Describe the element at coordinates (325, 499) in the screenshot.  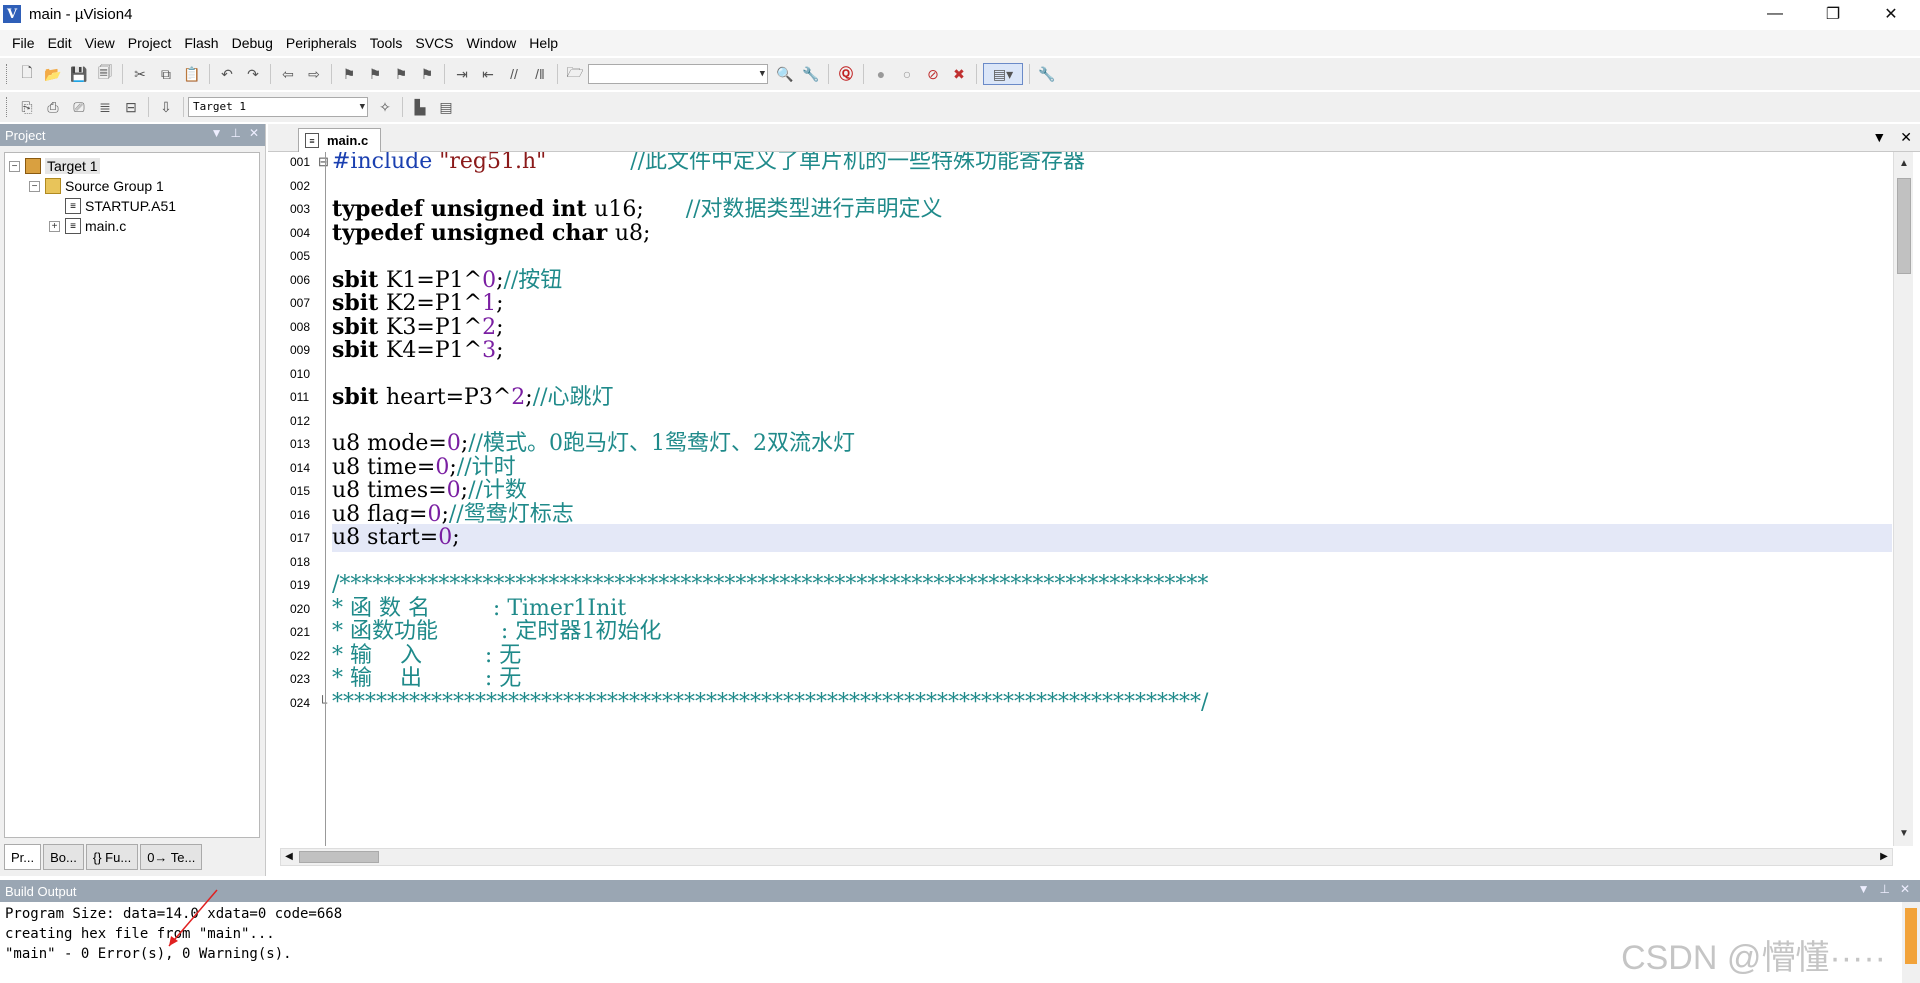
I see `fold-margin` at that location.